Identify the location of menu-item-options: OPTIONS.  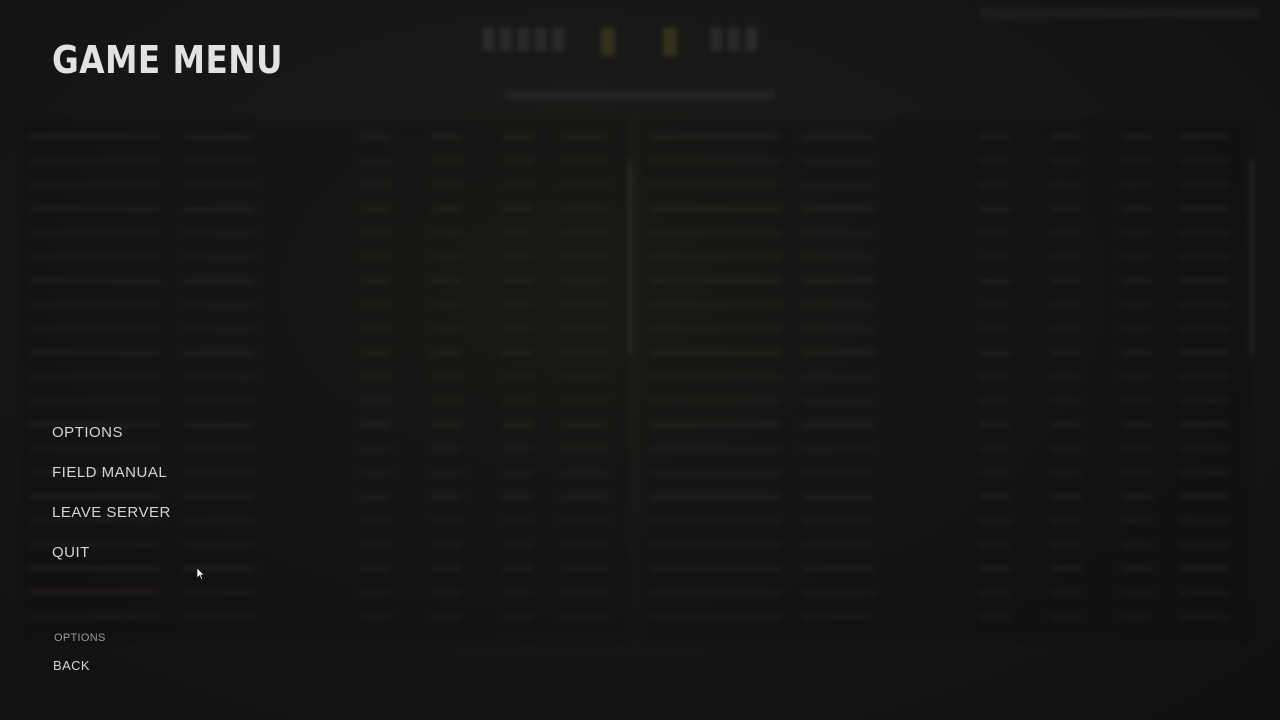
(111, 442).